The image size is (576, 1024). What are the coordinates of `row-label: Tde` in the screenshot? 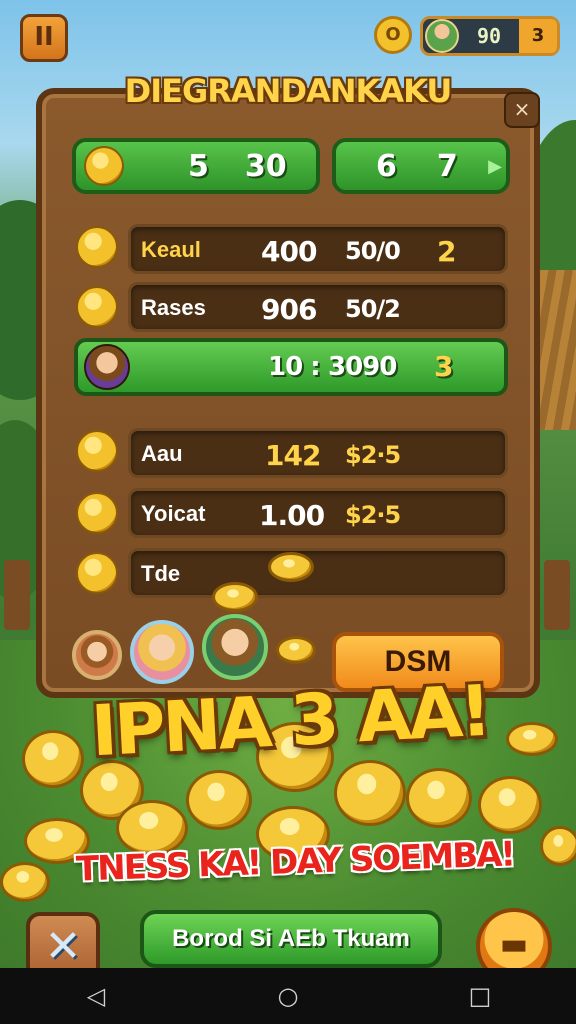 It's located at (161, 573).